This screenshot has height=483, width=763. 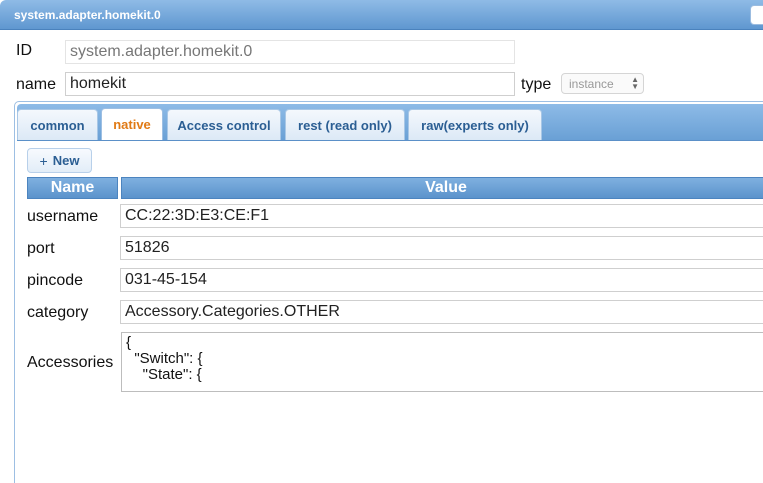 I want to click on tab-common: common, so click(x=57, y=124).